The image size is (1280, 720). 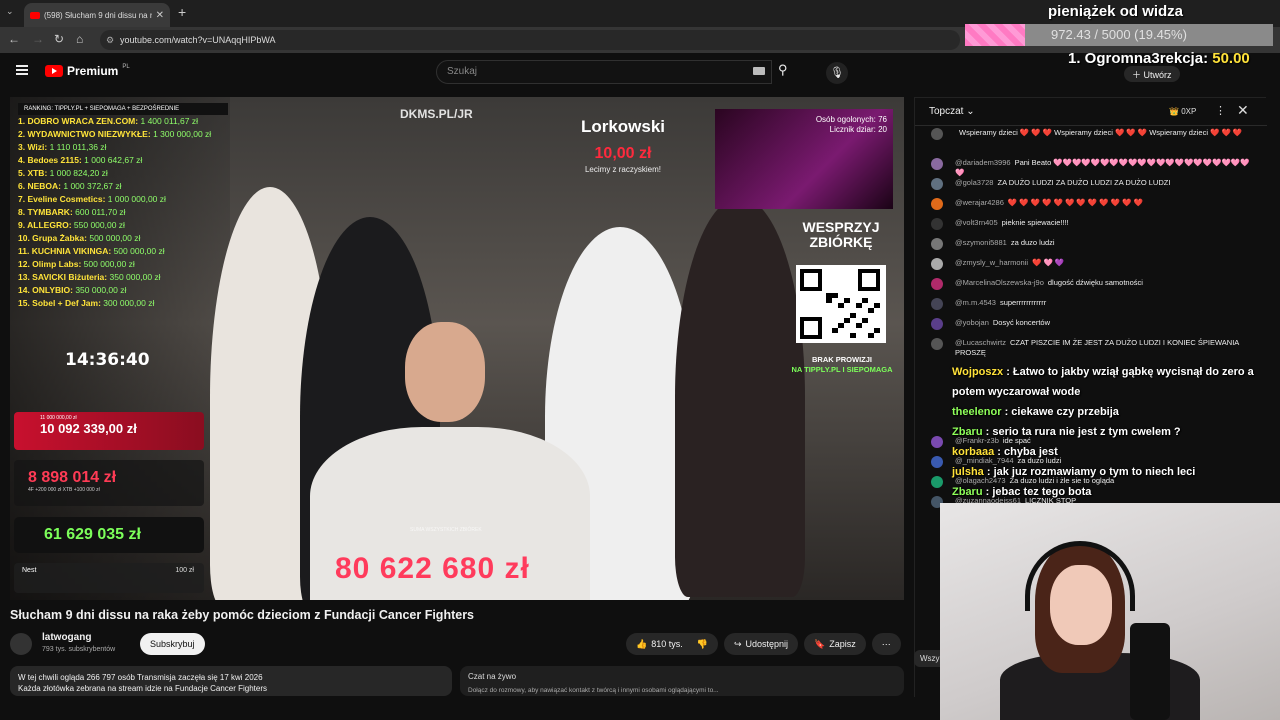 I want to click on menu-icon, so click(x=22, y=70).